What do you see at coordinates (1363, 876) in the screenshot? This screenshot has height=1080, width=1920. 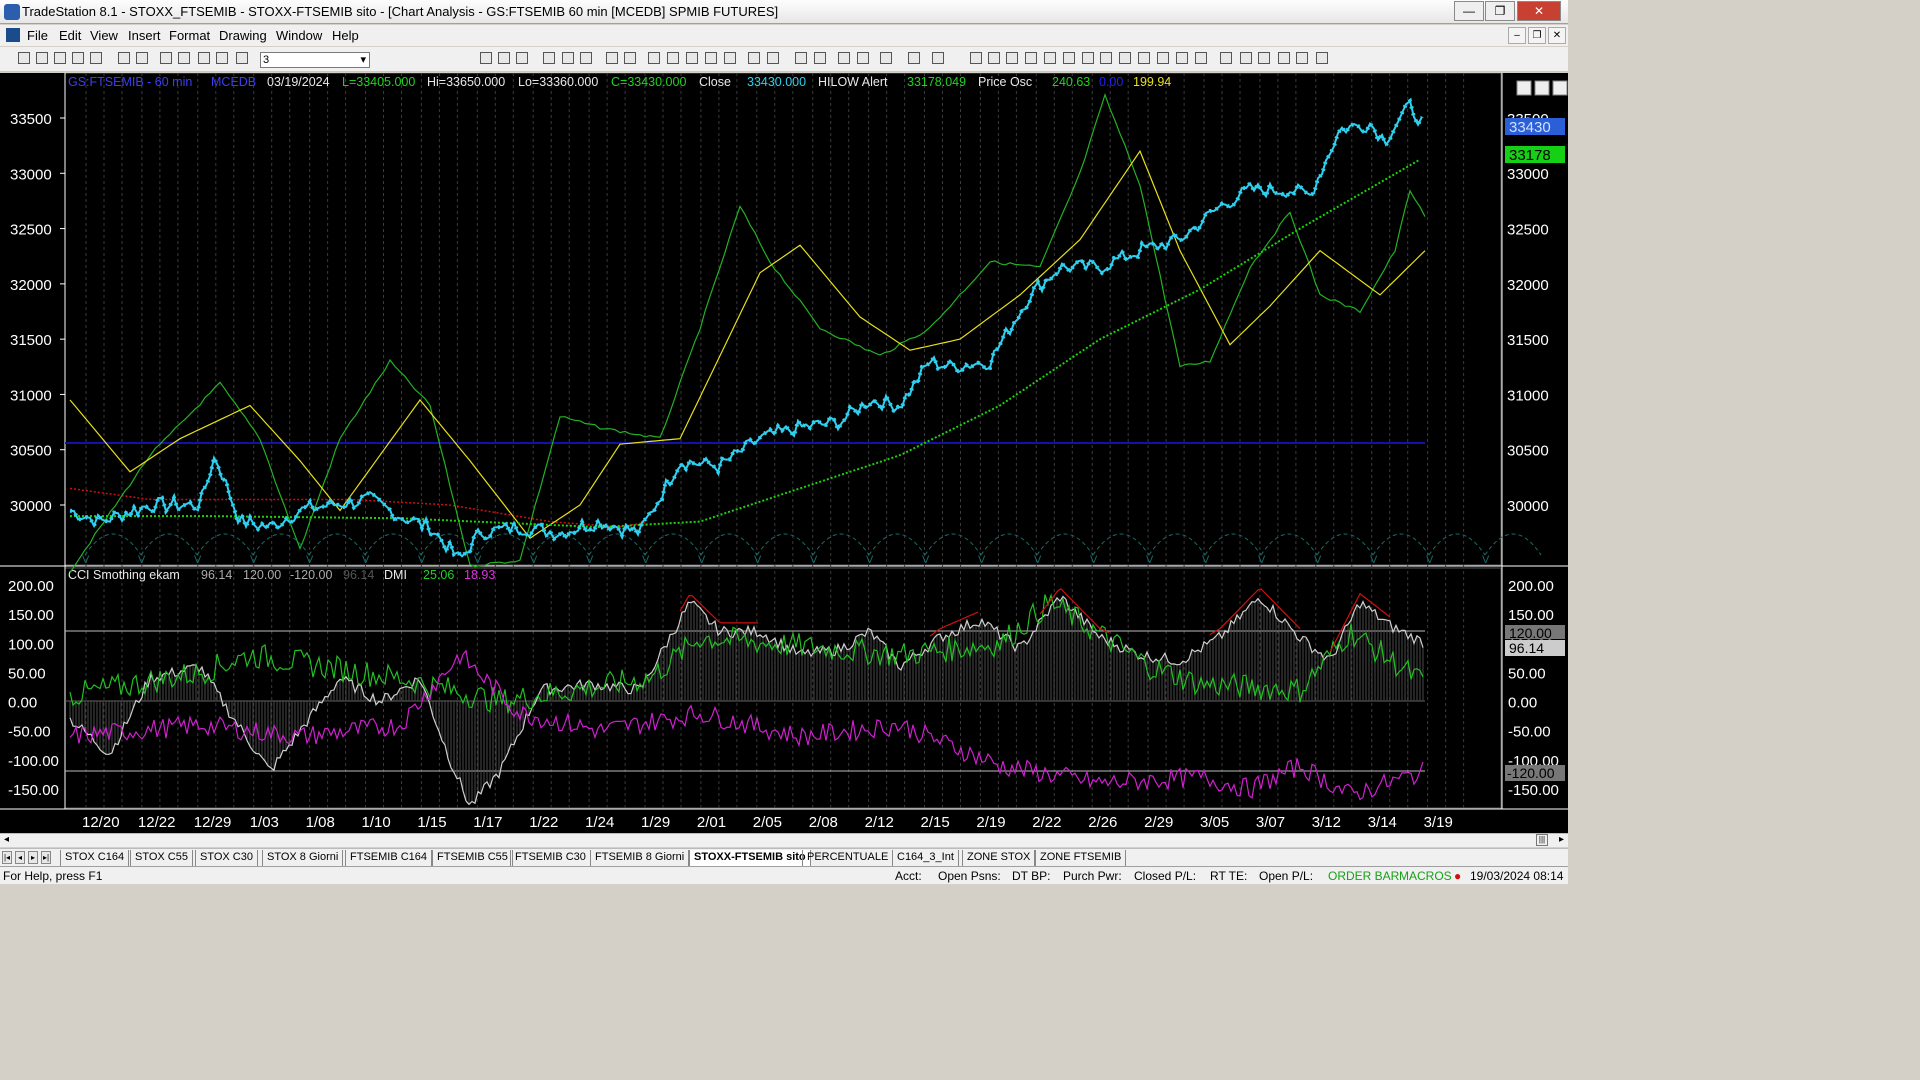 I see `order-bar-button: ORDER BAR` at bounding box center [1363, 876].